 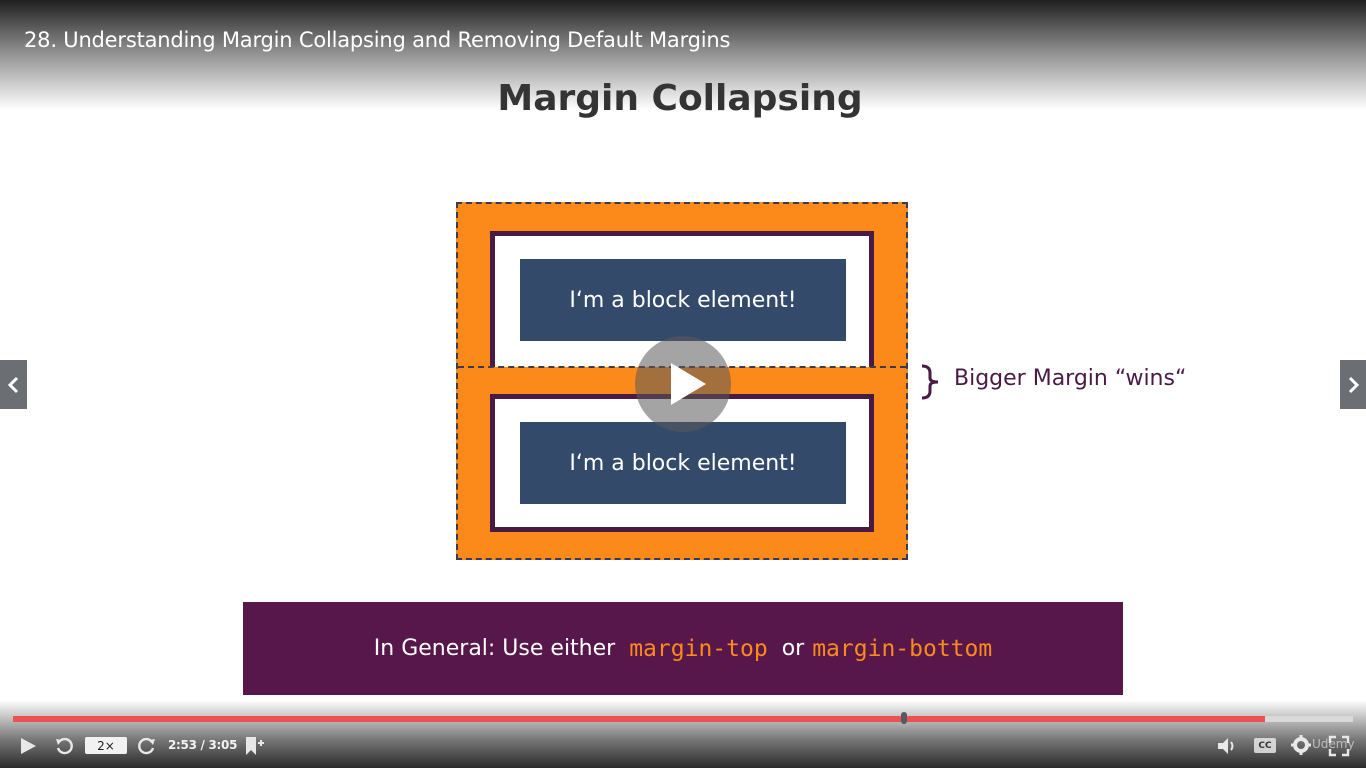 What do you see at coordinates (683, 463) in the screenshot?
I see `block-element-bottom: I‘m a block element!` at bounding box center [683, 463].